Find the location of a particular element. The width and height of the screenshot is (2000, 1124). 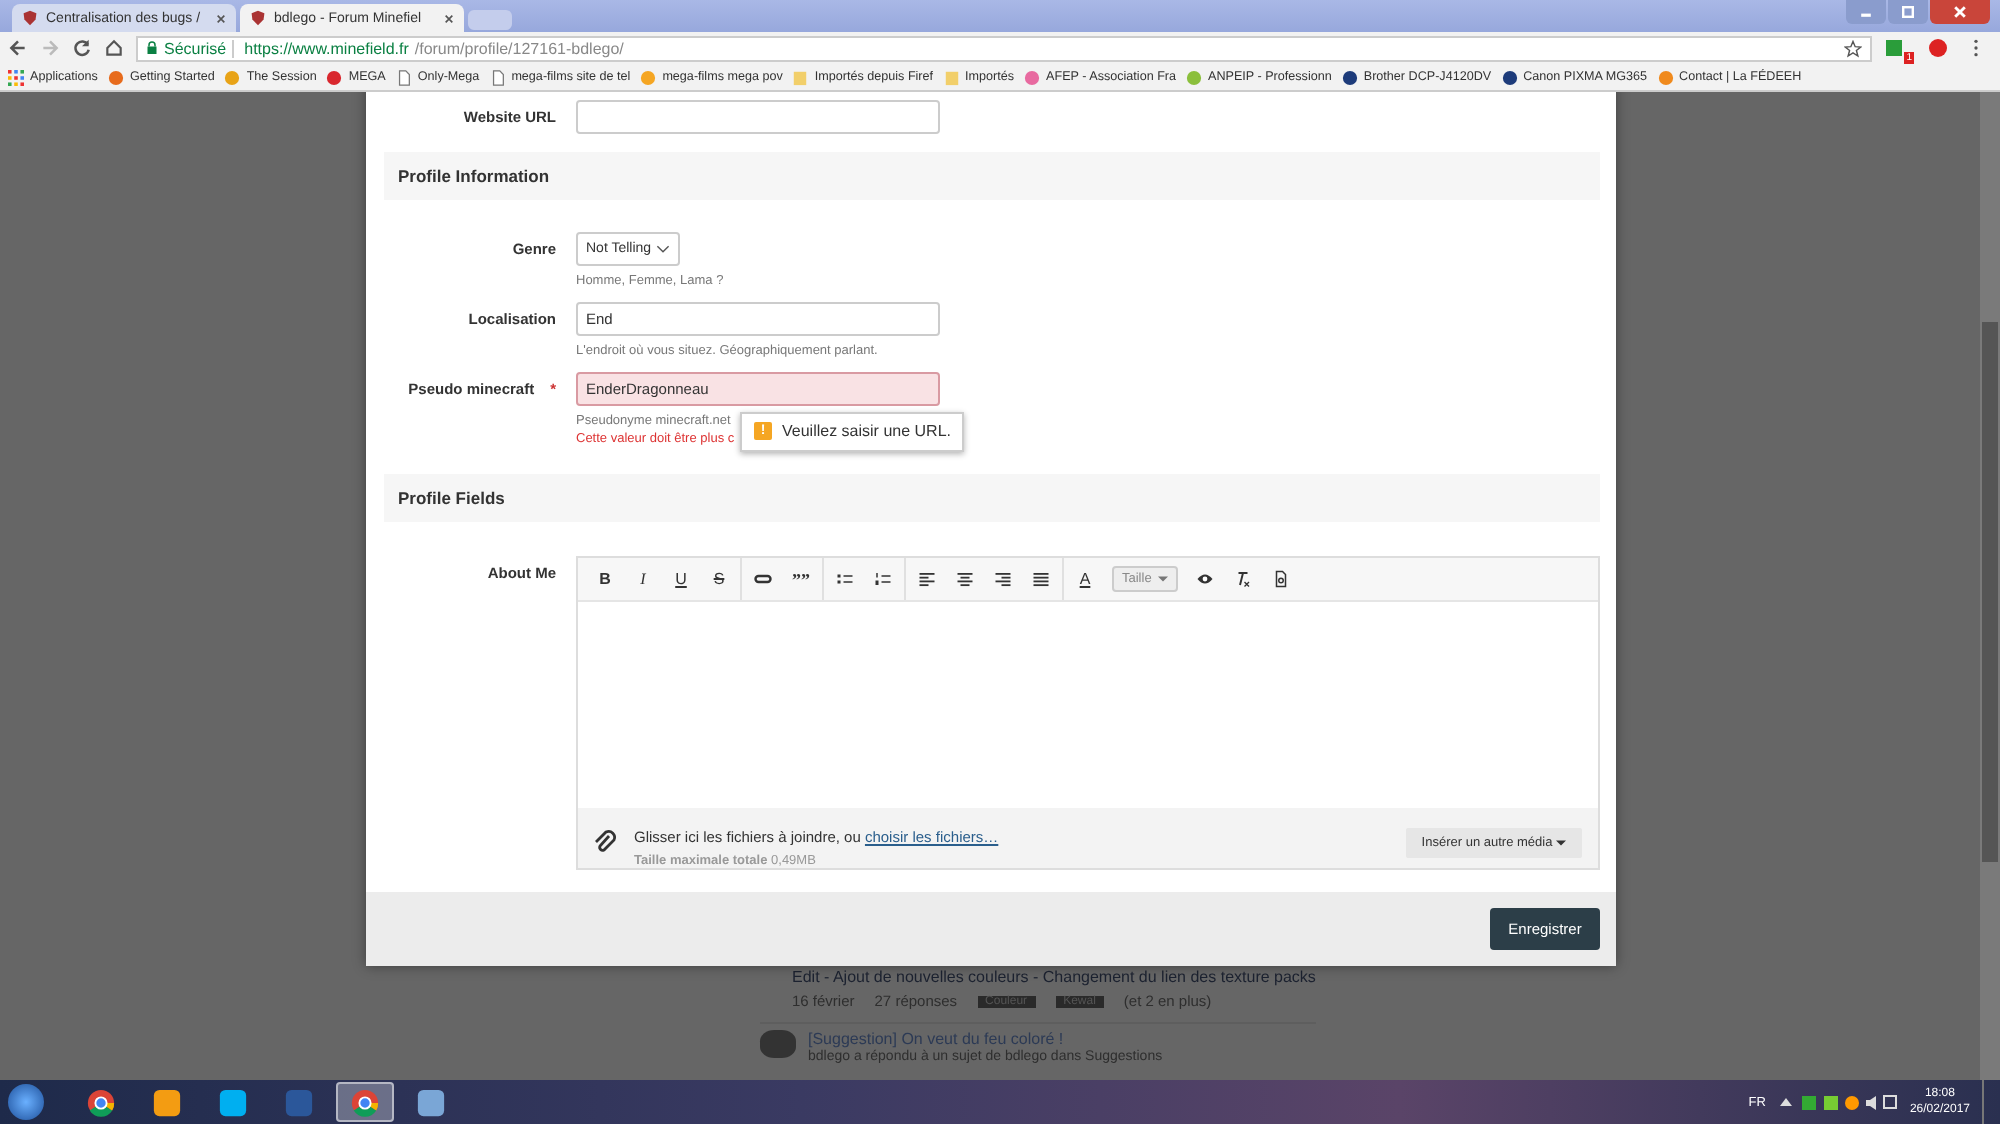

maximize-icon is located at coordinates (1908, 12).